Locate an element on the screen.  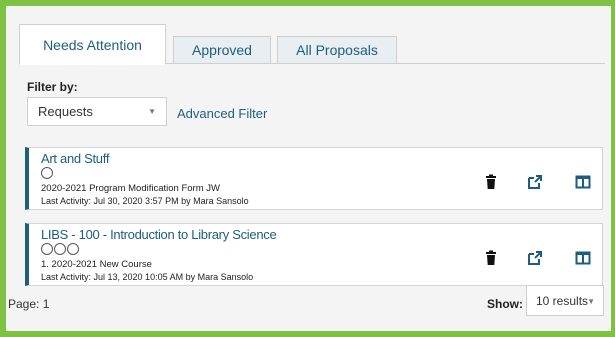
proposal-title: Art and Stuff is located at coordinates (75, 158).